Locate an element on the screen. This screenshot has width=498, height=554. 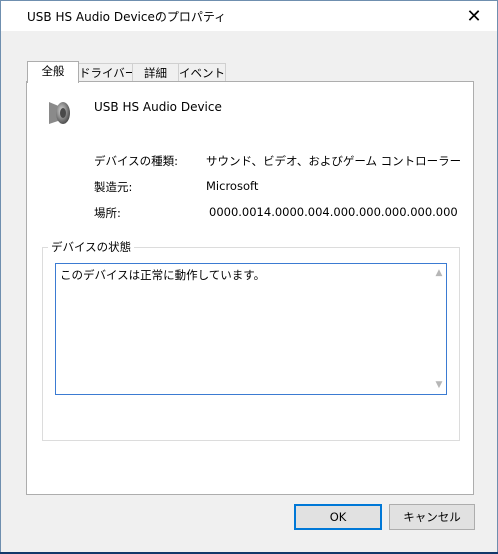
window-title: USB HS Audio Deviceのプロパティ is located at coordinates (127, 17).